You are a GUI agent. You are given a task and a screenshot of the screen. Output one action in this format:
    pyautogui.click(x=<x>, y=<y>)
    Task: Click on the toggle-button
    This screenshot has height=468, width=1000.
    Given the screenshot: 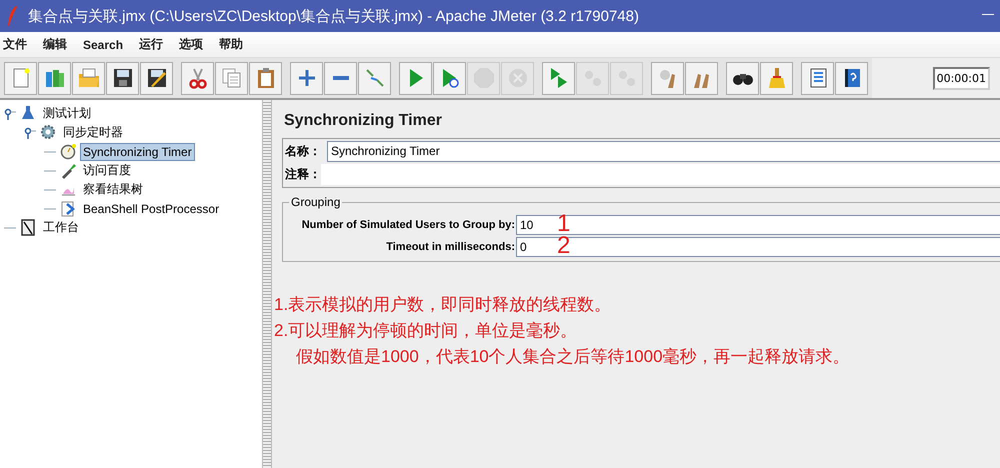 What is the action you would take?
    pyautogui.click(x=374, y=78)
    